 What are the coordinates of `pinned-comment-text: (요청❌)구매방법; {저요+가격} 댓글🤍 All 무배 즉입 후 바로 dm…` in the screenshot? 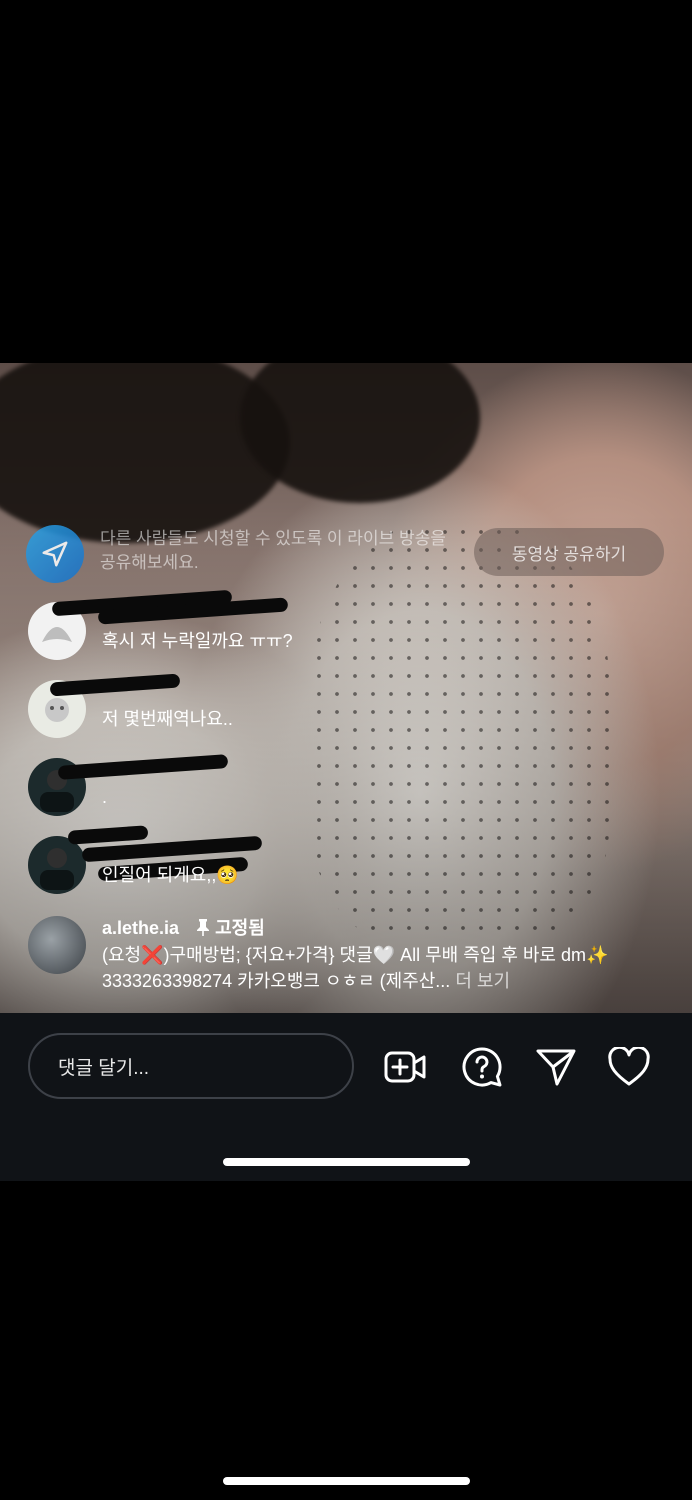 It's located at (355, 968).